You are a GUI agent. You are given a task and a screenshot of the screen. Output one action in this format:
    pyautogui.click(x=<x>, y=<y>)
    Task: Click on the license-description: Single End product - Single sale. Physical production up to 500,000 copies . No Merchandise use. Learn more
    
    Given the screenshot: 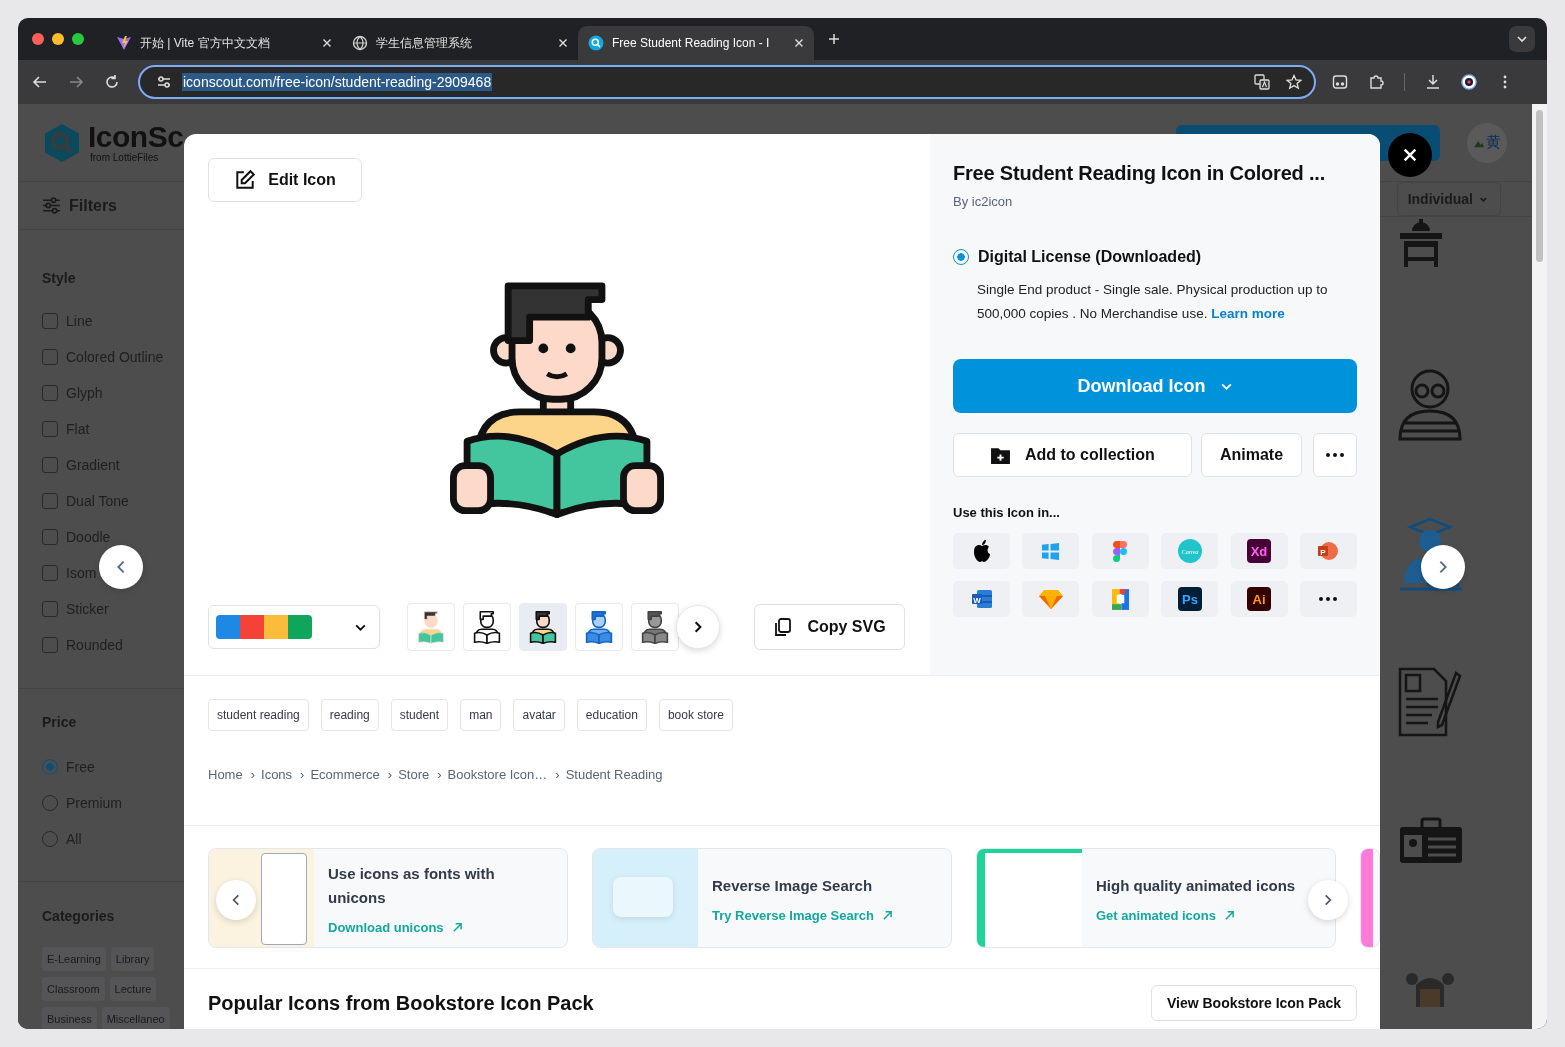 What is the action you would take?
    pyautogui.click(x=1153, y=302)
    